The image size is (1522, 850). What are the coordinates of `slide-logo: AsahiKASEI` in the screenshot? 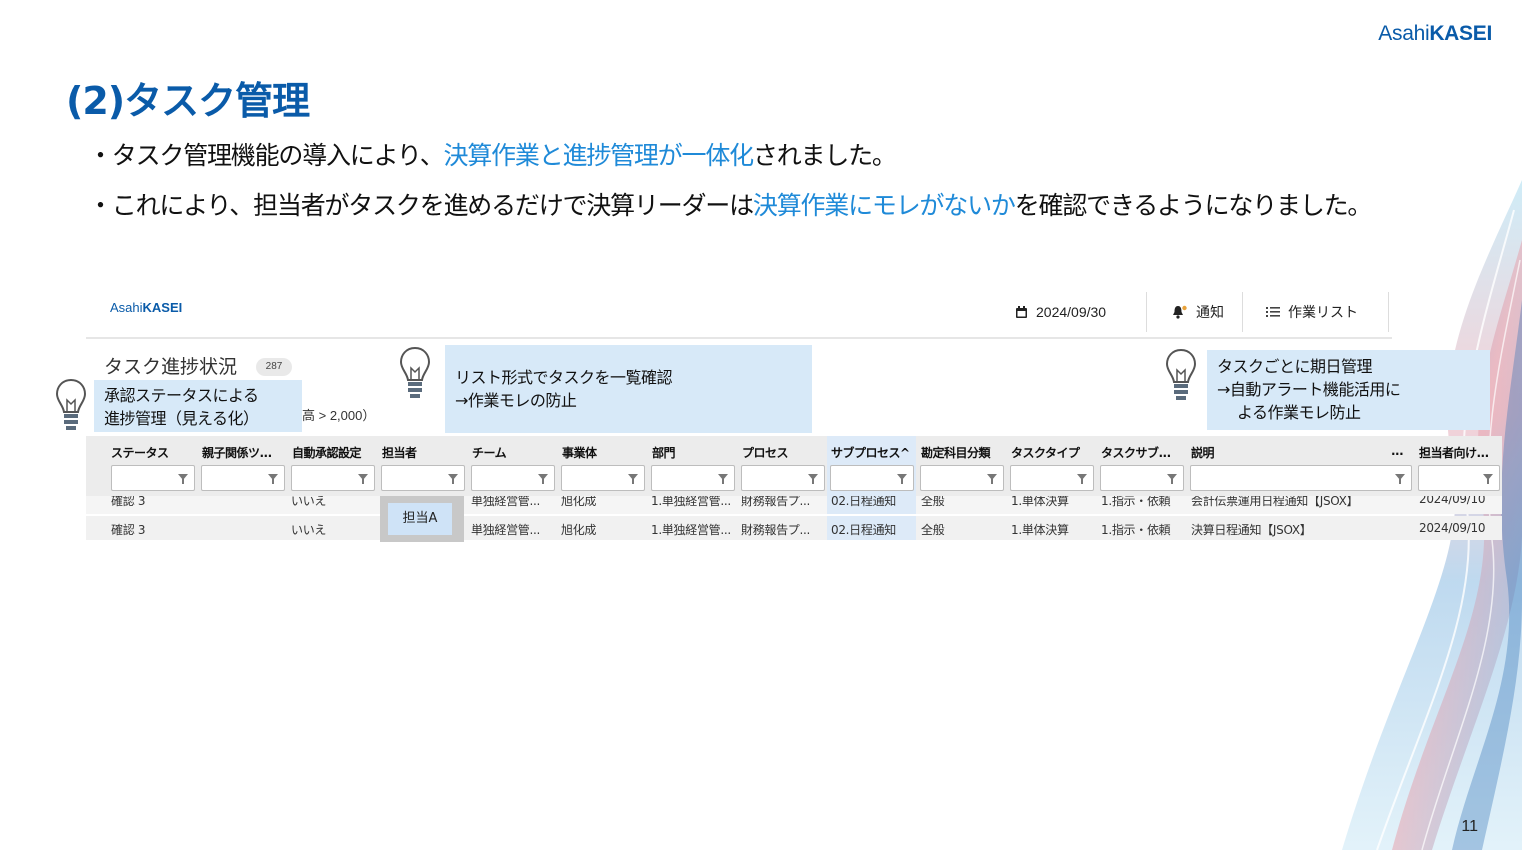 It's located at (1435, 33).